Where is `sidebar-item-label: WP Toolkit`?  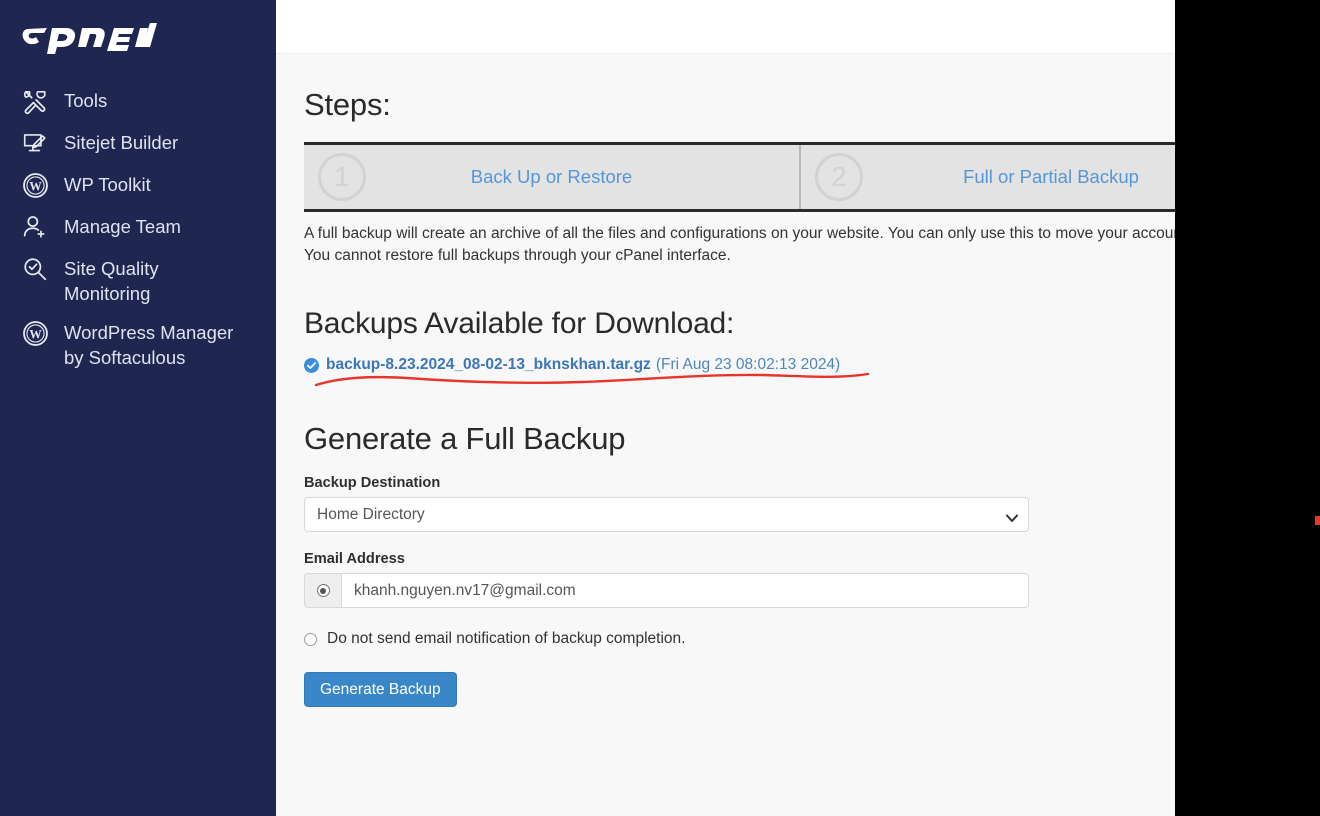
sidebar-item-label: WP Toolkit is located at coordinates (107, 184).